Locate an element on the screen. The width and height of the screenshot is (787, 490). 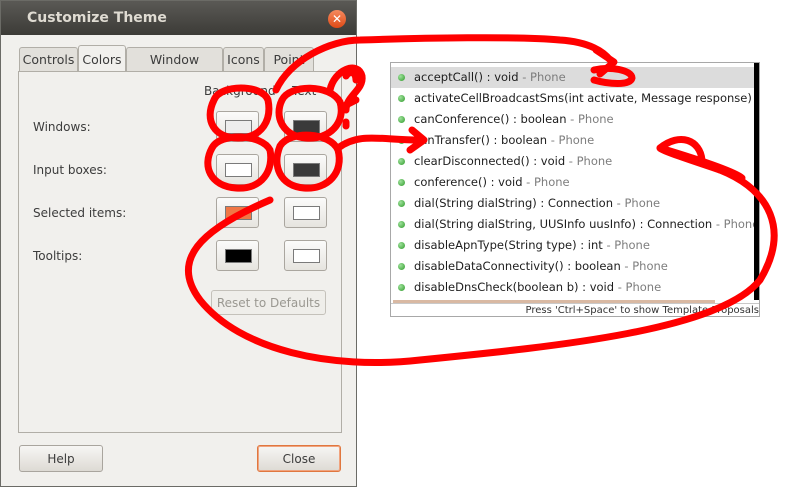
arrow-to-acceptcall is located at coordinates (443, 64).